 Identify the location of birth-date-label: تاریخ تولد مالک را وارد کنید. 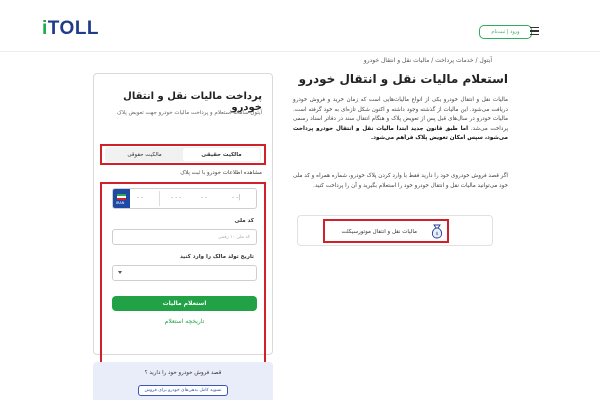
(216, 257).